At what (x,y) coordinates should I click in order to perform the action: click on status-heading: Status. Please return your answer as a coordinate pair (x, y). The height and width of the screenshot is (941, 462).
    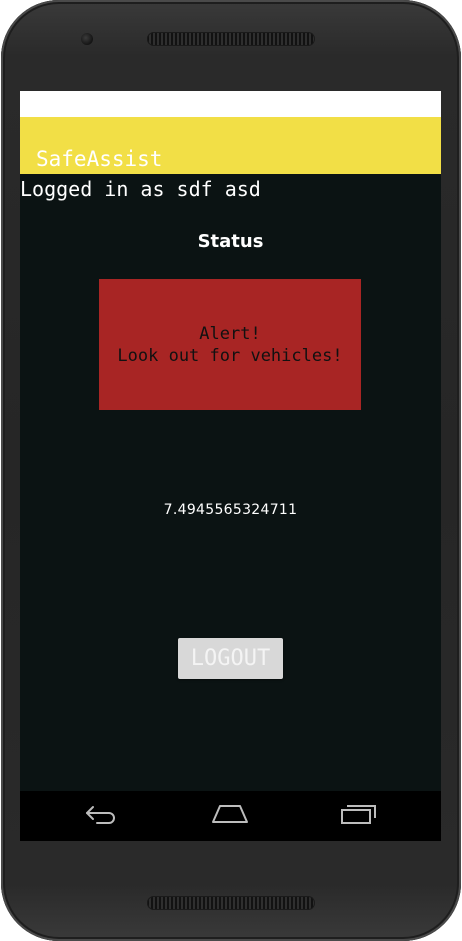
    Looking at the image, I should click on (230, 241).